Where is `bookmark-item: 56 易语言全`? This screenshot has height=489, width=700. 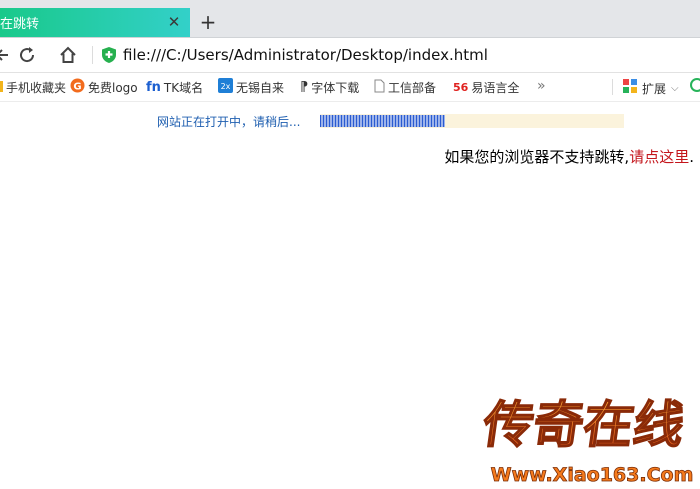
bookmark-item: 56 易语言全 is located at coordinates (486, 87).